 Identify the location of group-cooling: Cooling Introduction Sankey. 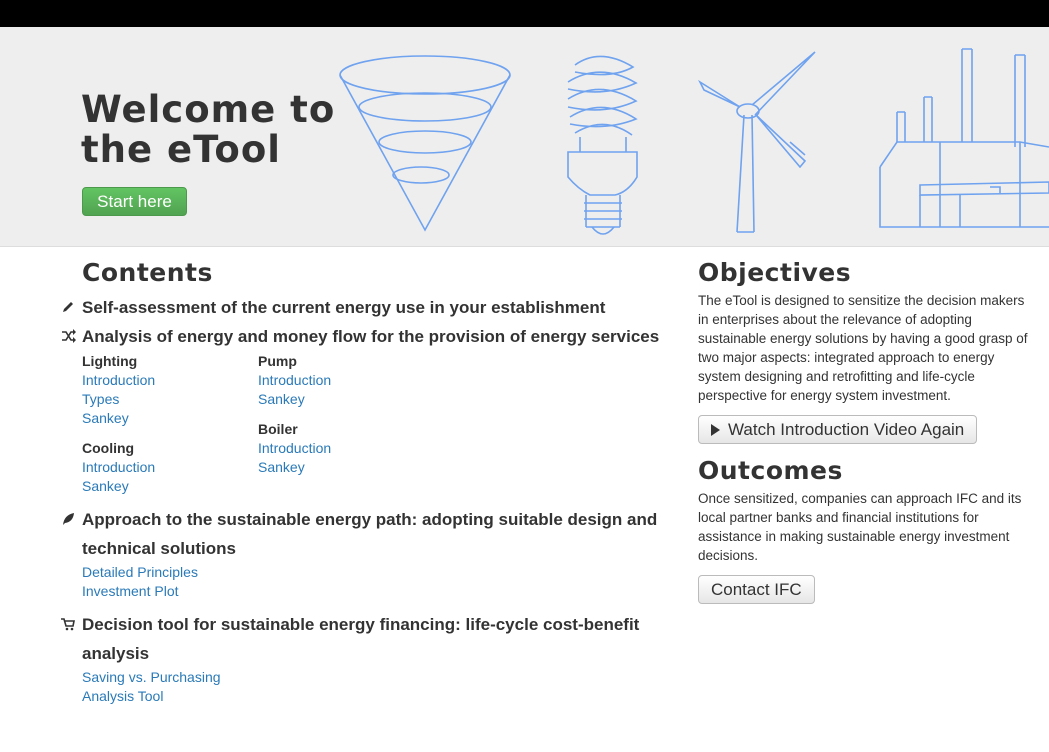
(170, 467).